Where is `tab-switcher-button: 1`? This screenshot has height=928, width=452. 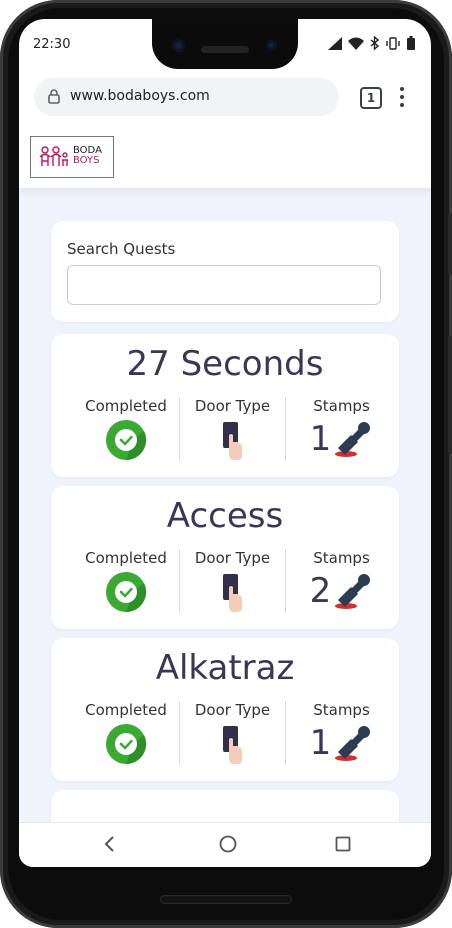 tab-switcher-button: 1 is located at coordinates (371, 98).